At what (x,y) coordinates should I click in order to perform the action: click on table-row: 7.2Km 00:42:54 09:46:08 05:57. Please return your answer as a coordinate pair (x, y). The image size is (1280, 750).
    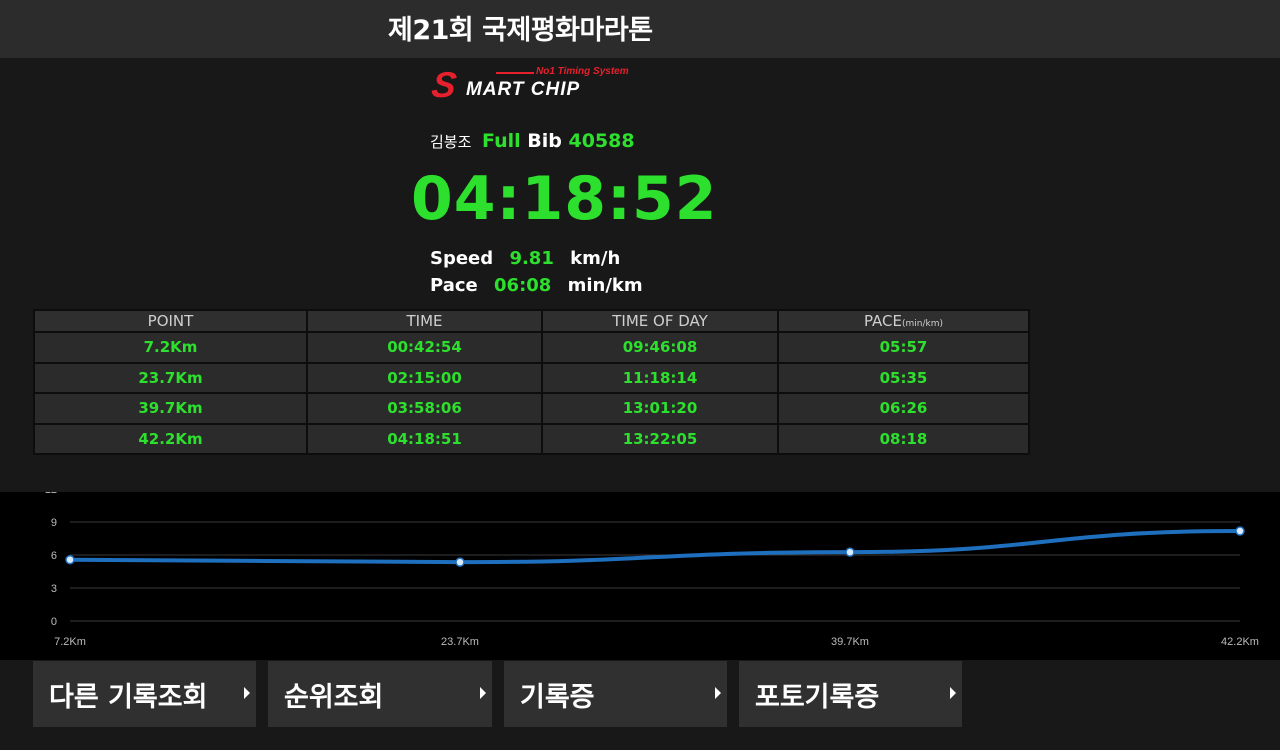
    Looking at the image, I should click on (531, 347).